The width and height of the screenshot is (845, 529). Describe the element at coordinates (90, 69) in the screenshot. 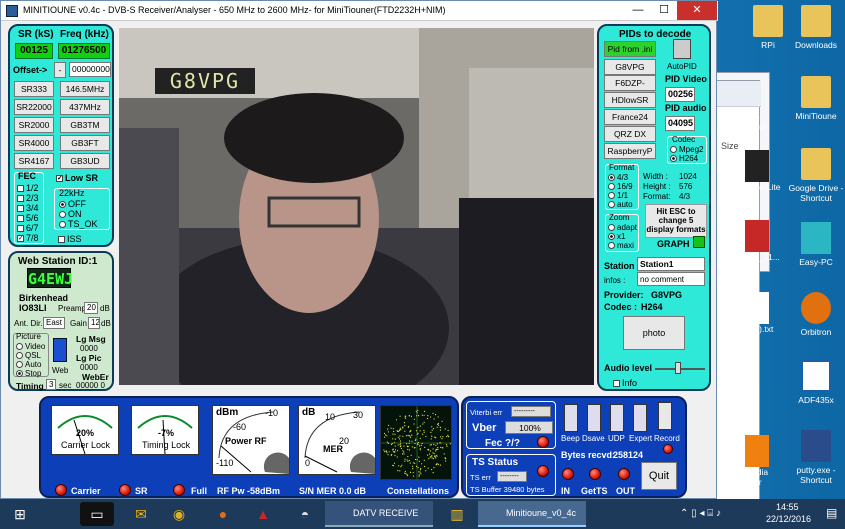

I see `offset-input: 00000000` at that location.